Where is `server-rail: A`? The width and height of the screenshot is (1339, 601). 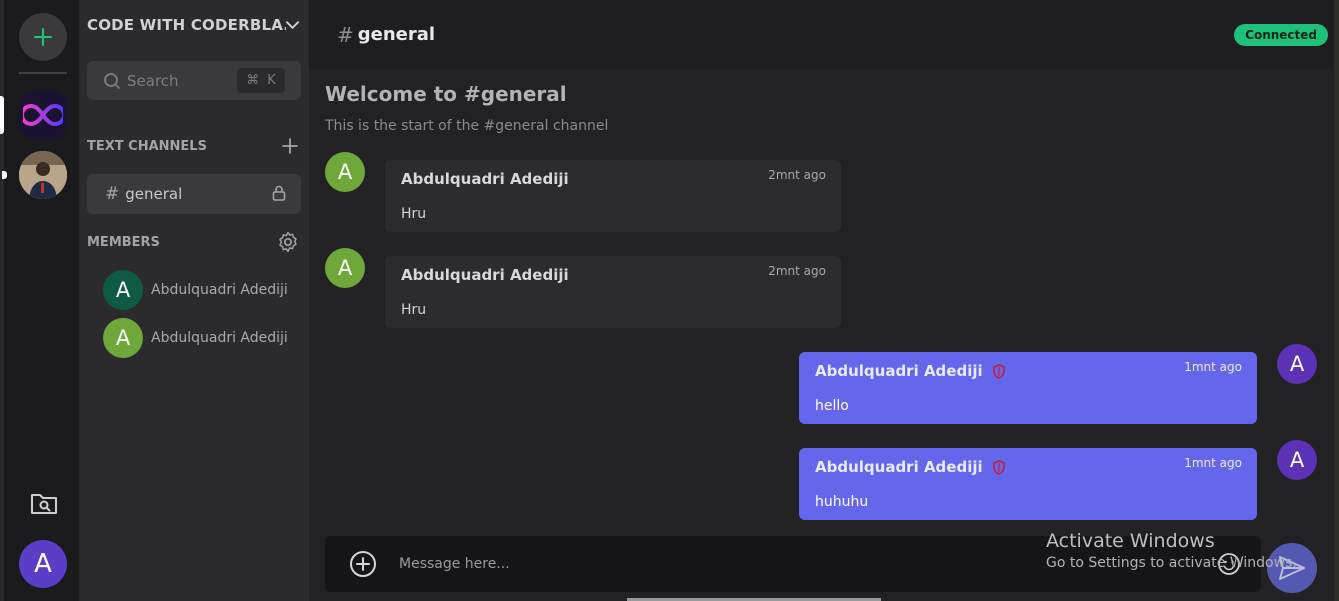 server-rail: A is located at coordinates (39, 300).